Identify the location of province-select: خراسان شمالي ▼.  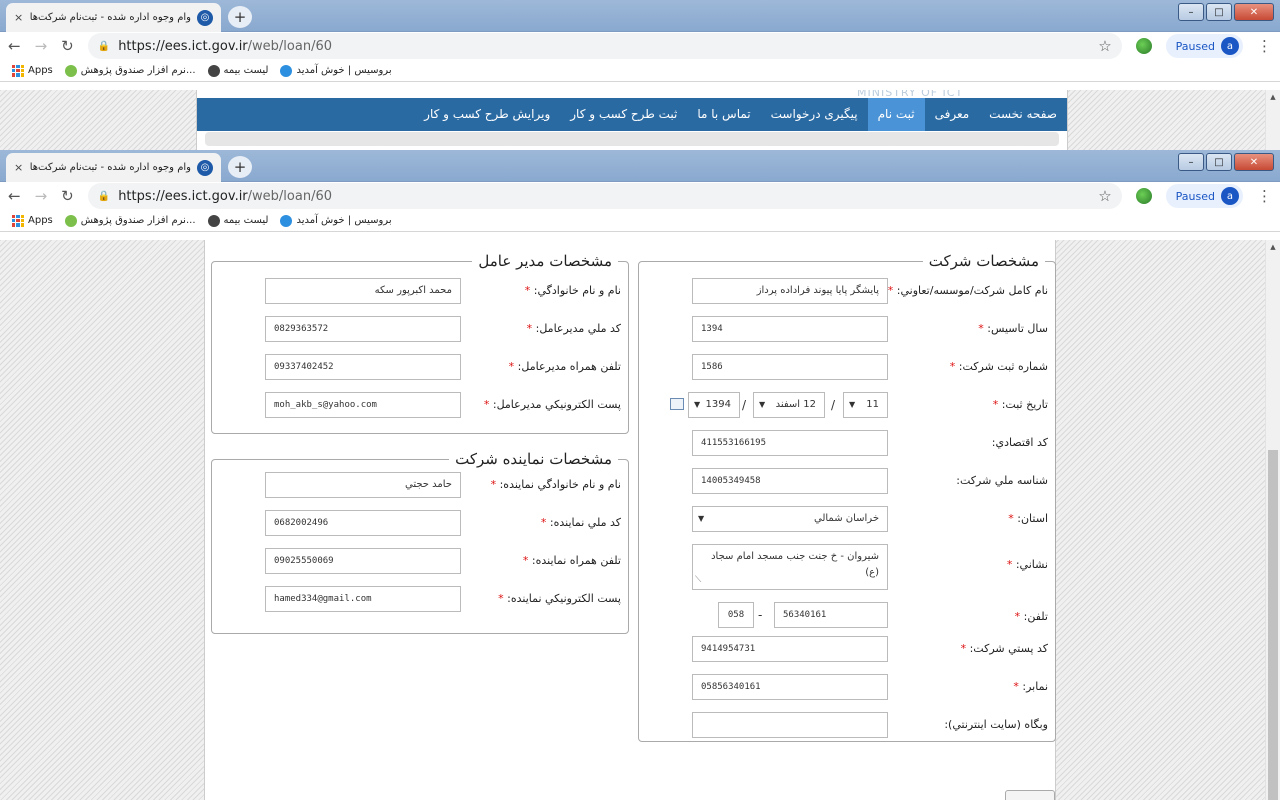
(790, 519).